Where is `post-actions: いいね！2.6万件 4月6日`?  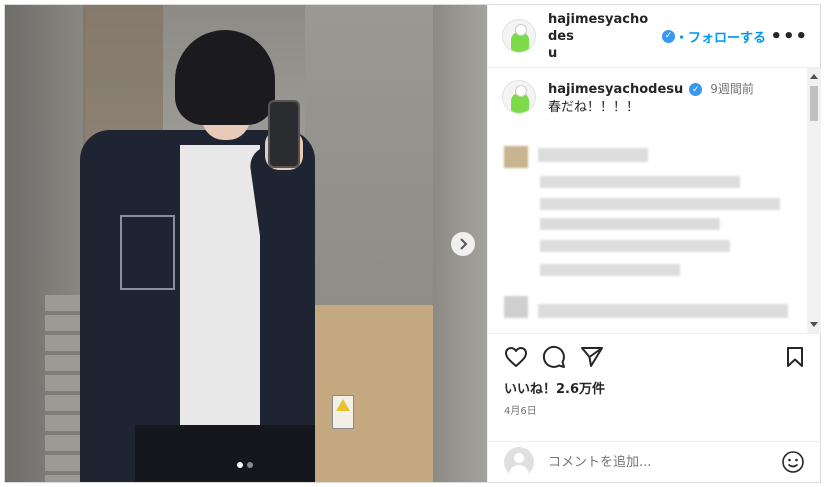
post-actions: いいね！2.6万件 4月6日 is located at coordinates (654, 387).